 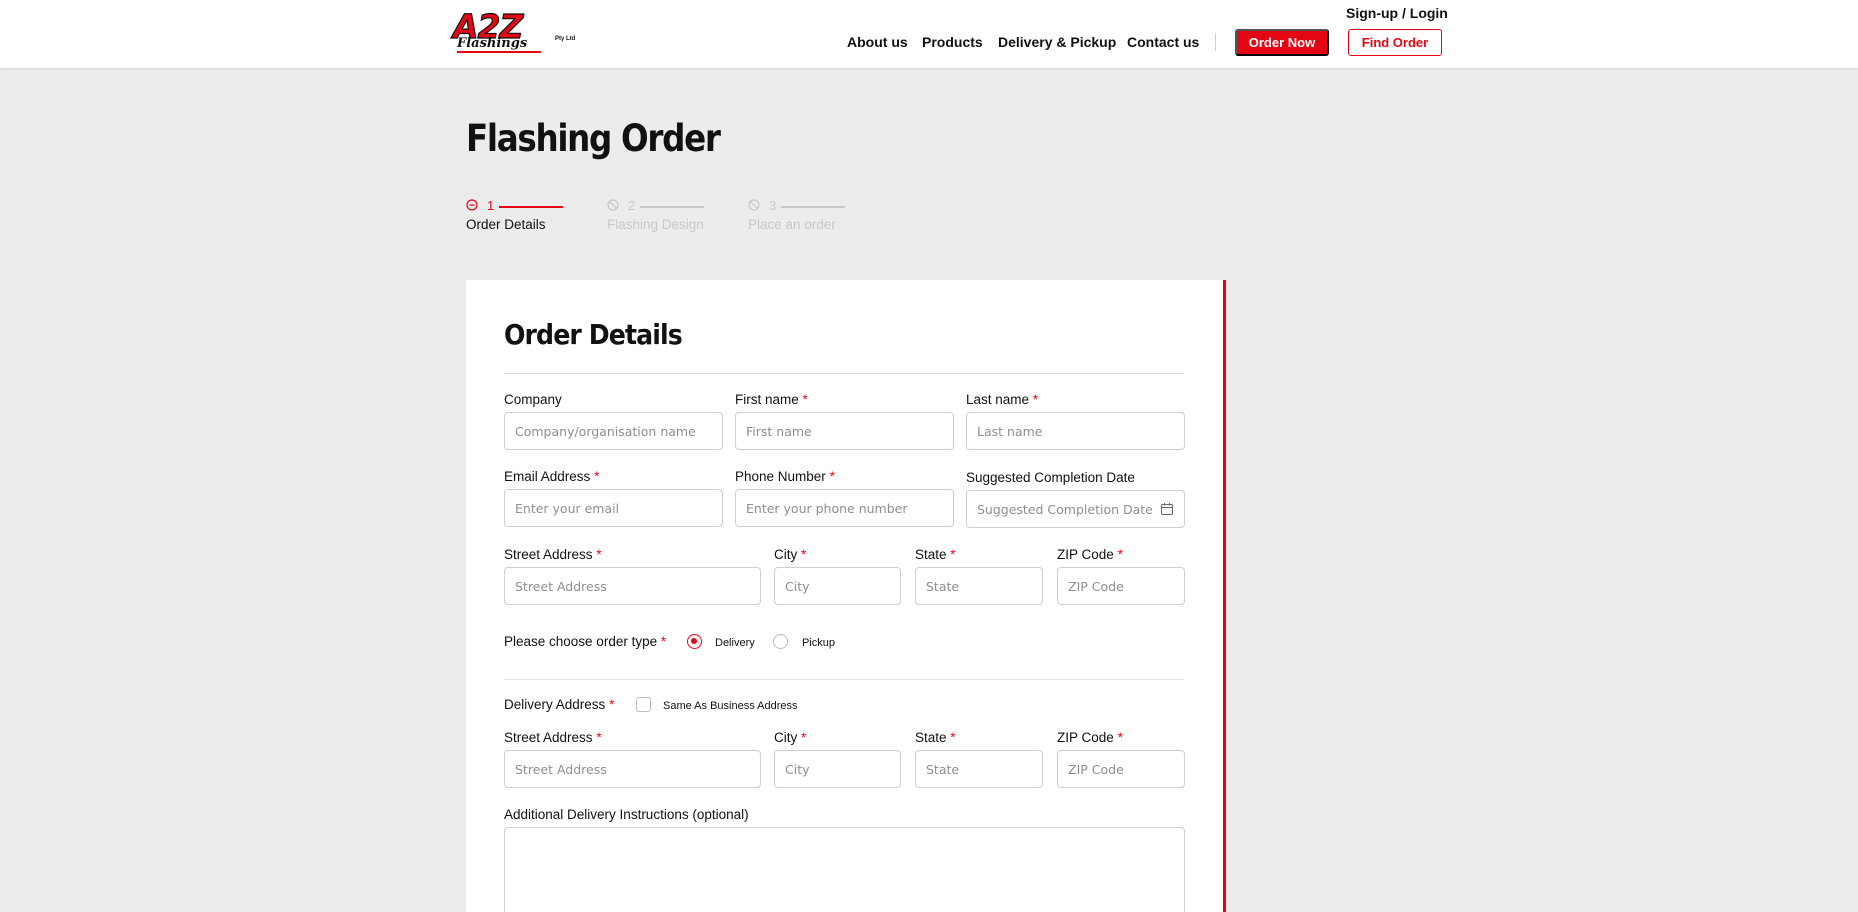 What do you see at coordinates (517, 32) in the screenshot?
I see `site-logo: A2Z Flashings Pty Ltd` at bounding box center [517, 32].